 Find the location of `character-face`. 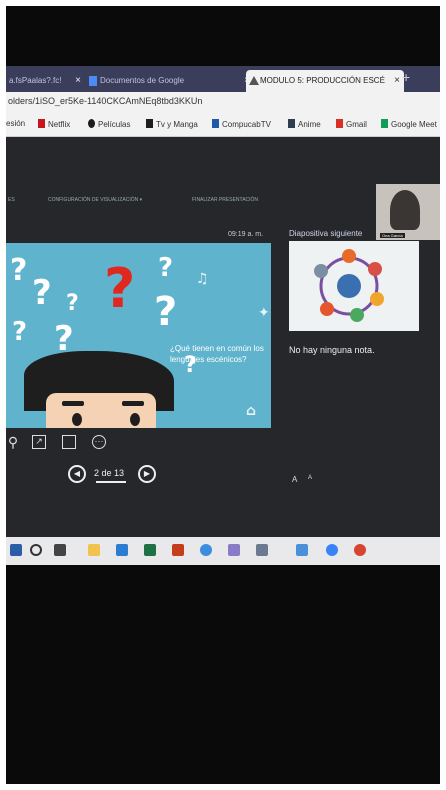

character-face is located at coordinates (101, 410).